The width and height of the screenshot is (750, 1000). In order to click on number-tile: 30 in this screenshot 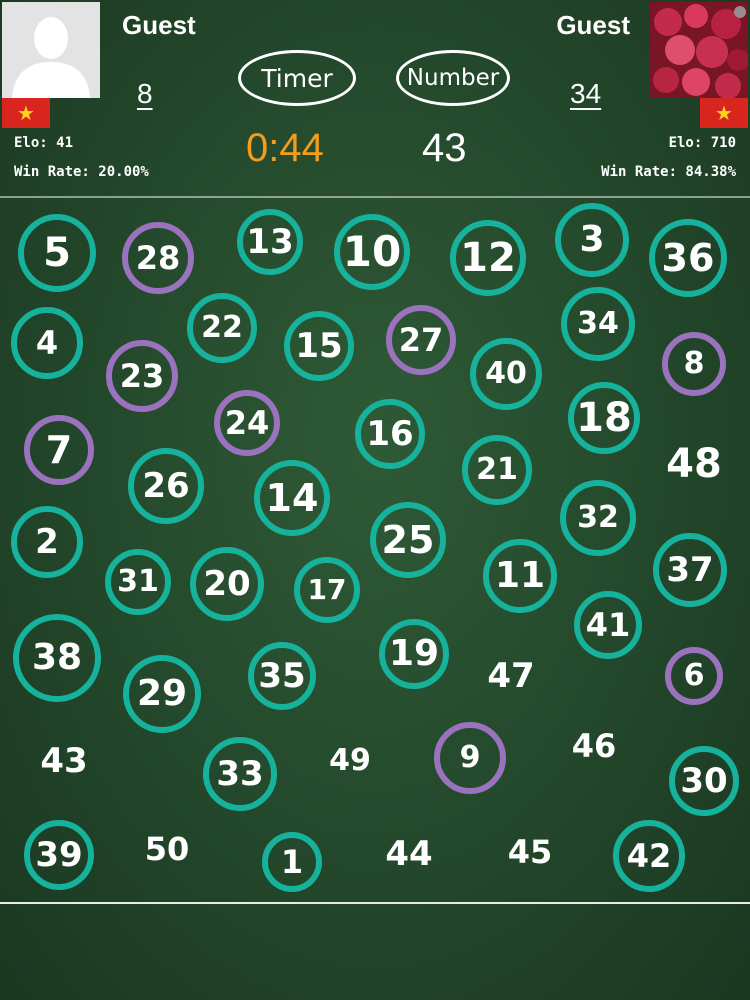, I will do `click(704, 781)`.